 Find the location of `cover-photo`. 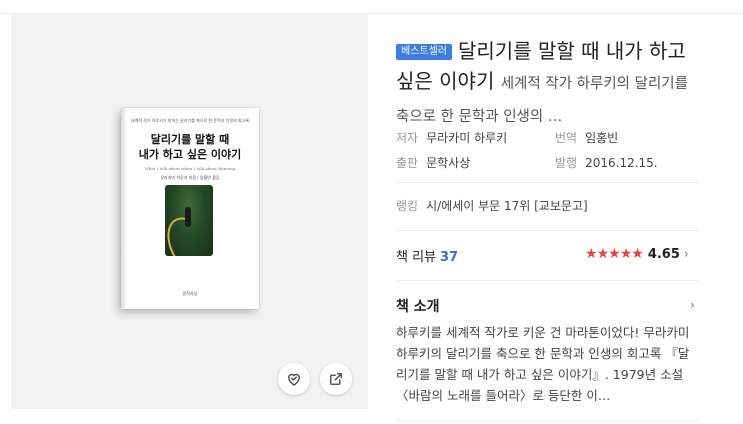

cover-photo is located at coordinates (189, 220).